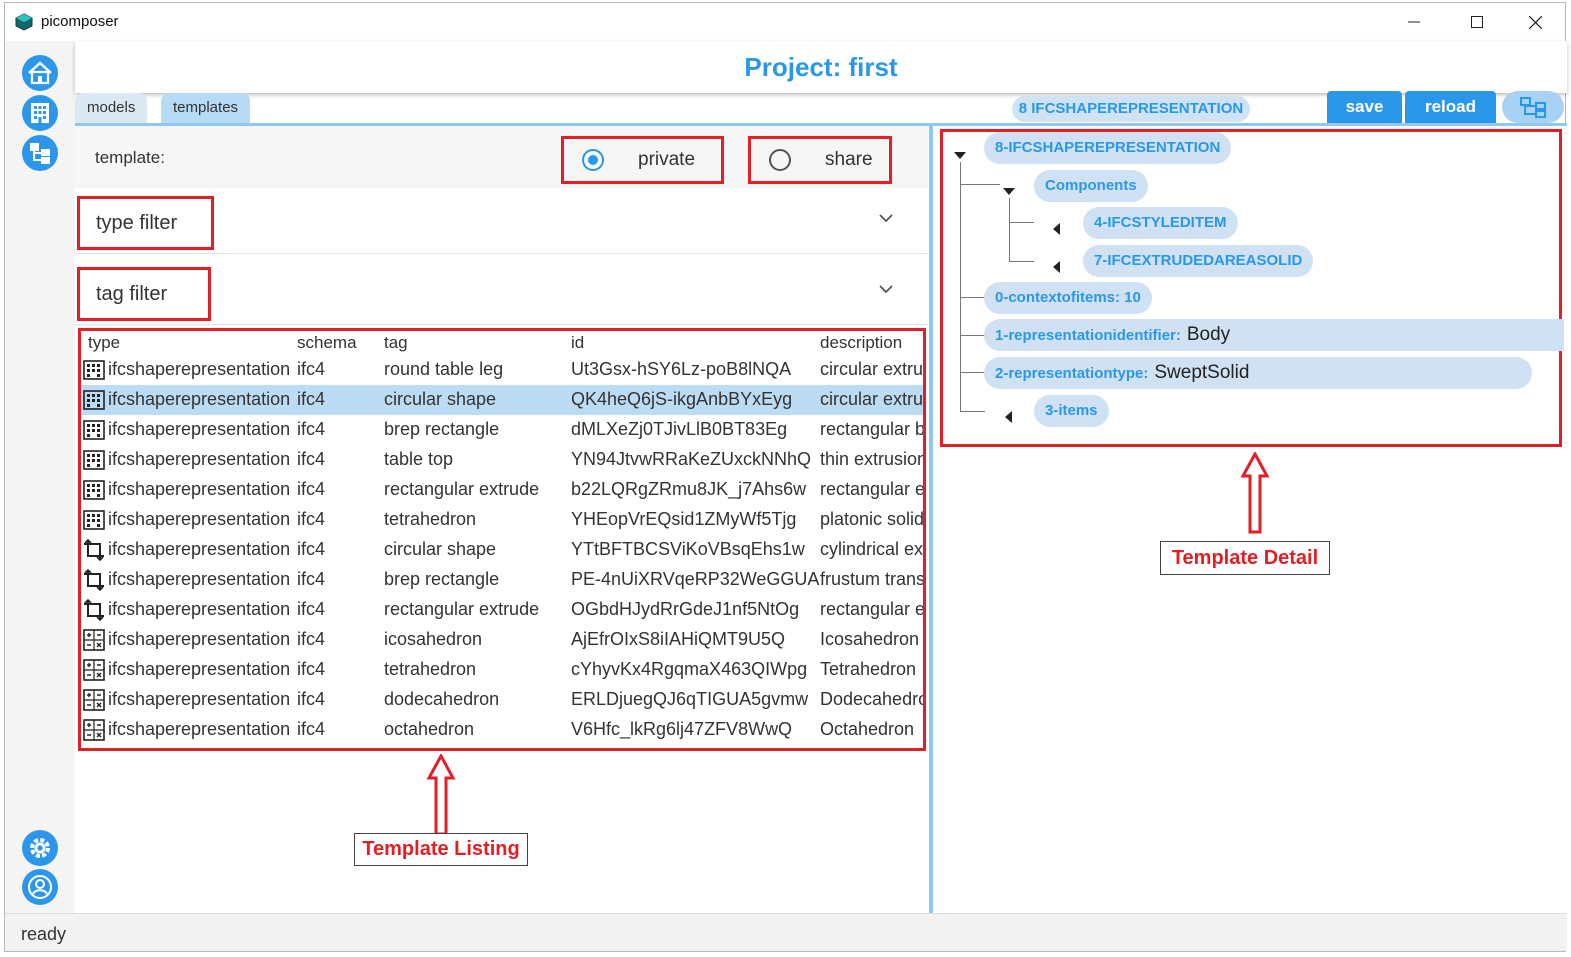 Image resolution: width=1571 pixels, height=957 pixels. I want to click on cell-id: YTtBFTBCSViKoVBsqEhs1w, so click(688, 549).